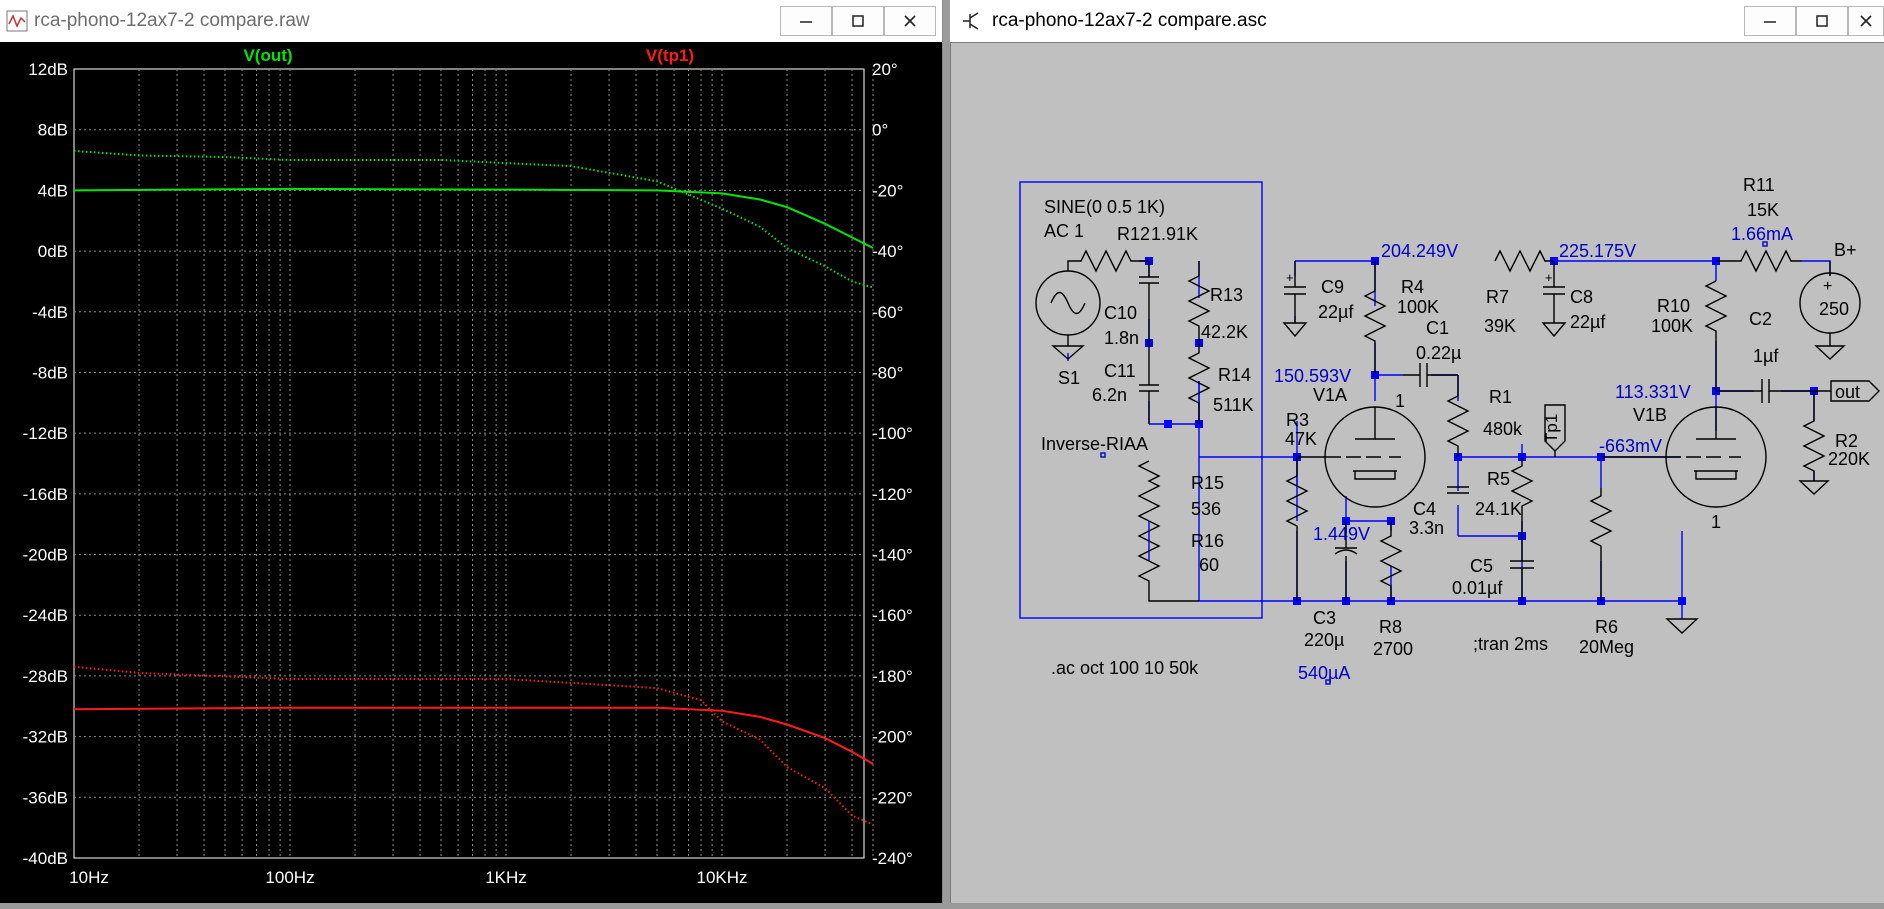 This screenshot has width=1884, height=909. I want to click on label-r13-value: 42.2K, so click(1224, 332).